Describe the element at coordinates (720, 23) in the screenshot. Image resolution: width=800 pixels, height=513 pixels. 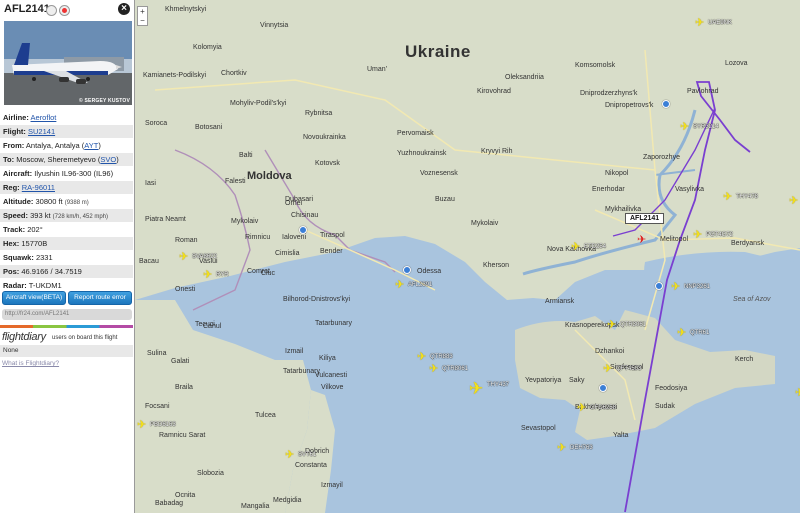
I see `aircraft-callsign: UAE9NK` at that location.